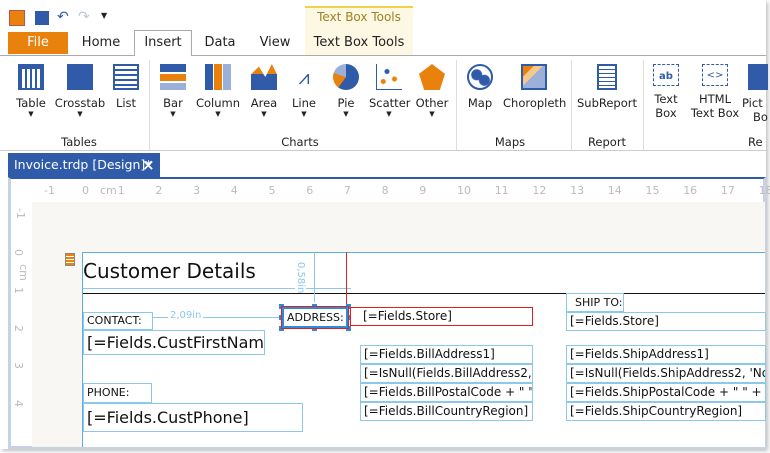 This screenshot has height=453, width=770. Describe the element at coordinates (346, 91) in the screenshot. I see `pie-chart-button: Pie ▼` at that location.